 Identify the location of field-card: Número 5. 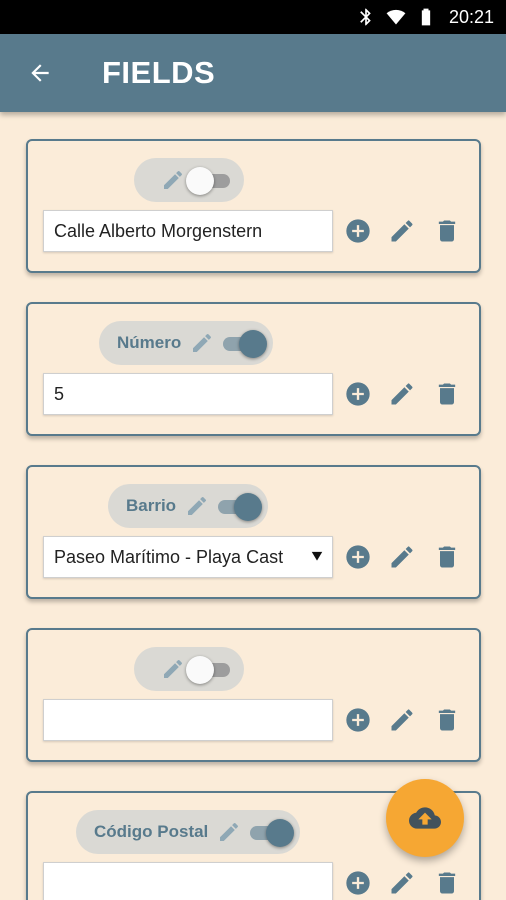
(253, 369).